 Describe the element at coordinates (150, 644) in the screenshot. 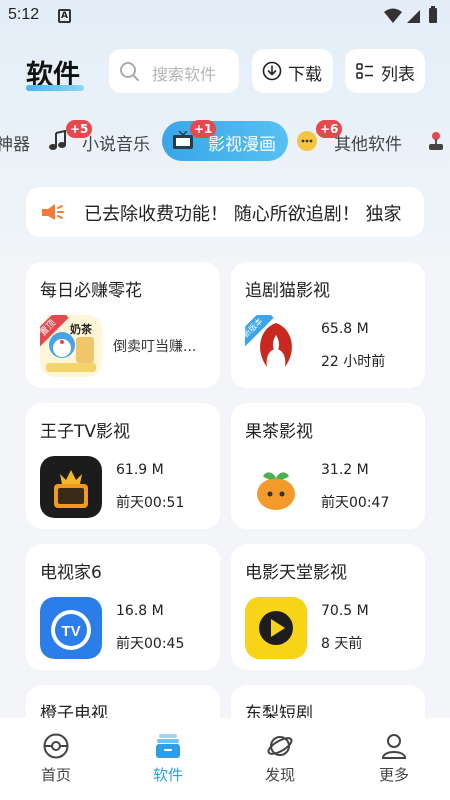

I see `app-updated-time: 前天00:45` at that location.